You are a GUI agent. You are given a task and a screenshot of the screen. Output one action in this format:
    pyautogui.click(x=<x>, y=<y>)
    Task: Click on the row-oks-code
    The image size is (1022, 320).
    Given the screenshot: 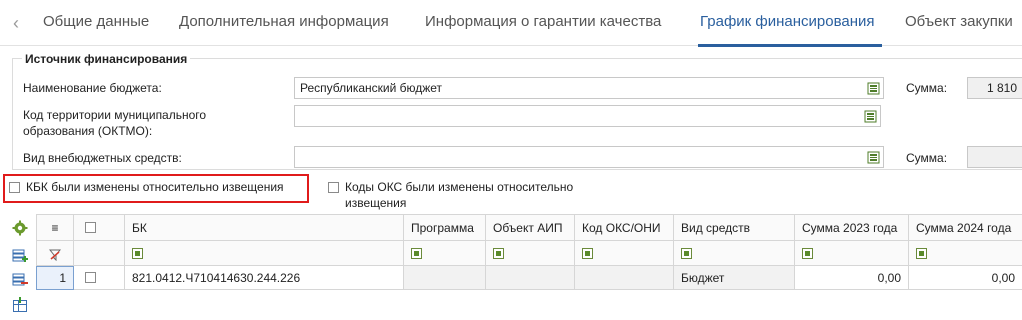 What is the action you would take?
    pyautogui.click(x=624, y=278)
    